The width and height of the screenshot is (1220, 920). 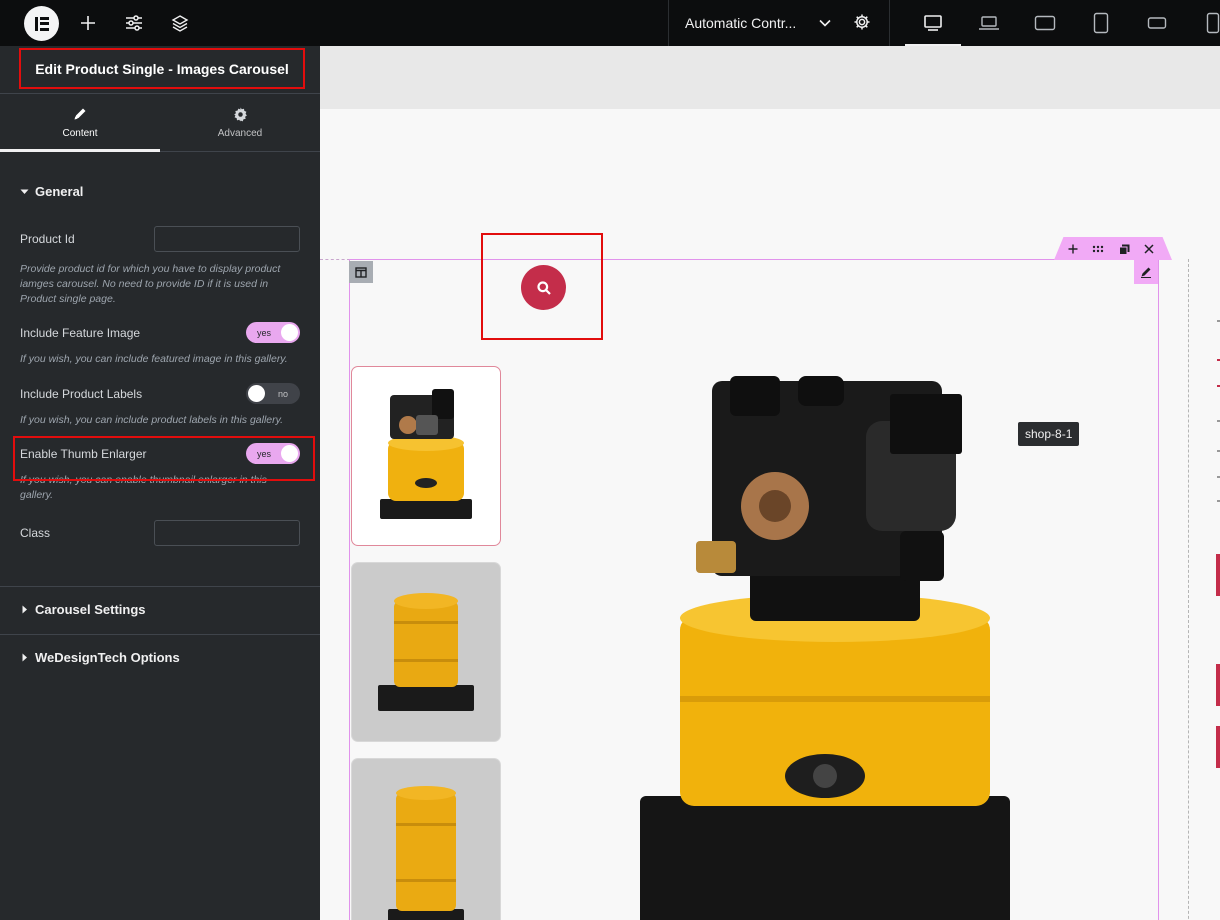 I want to click on settings-sliders-icon, so click(x=134, y=23).